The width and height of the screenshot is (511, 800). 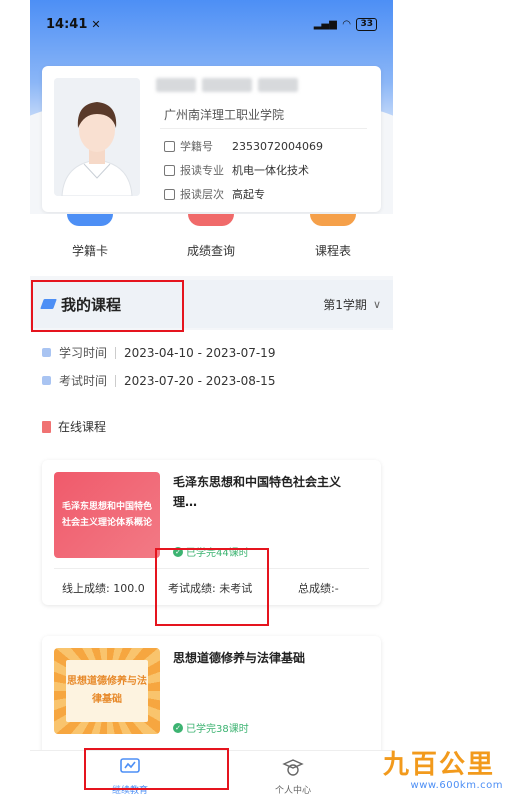 I want to click on major-row: 报读专业 机电一体化技术, so click(x=236, y=170).